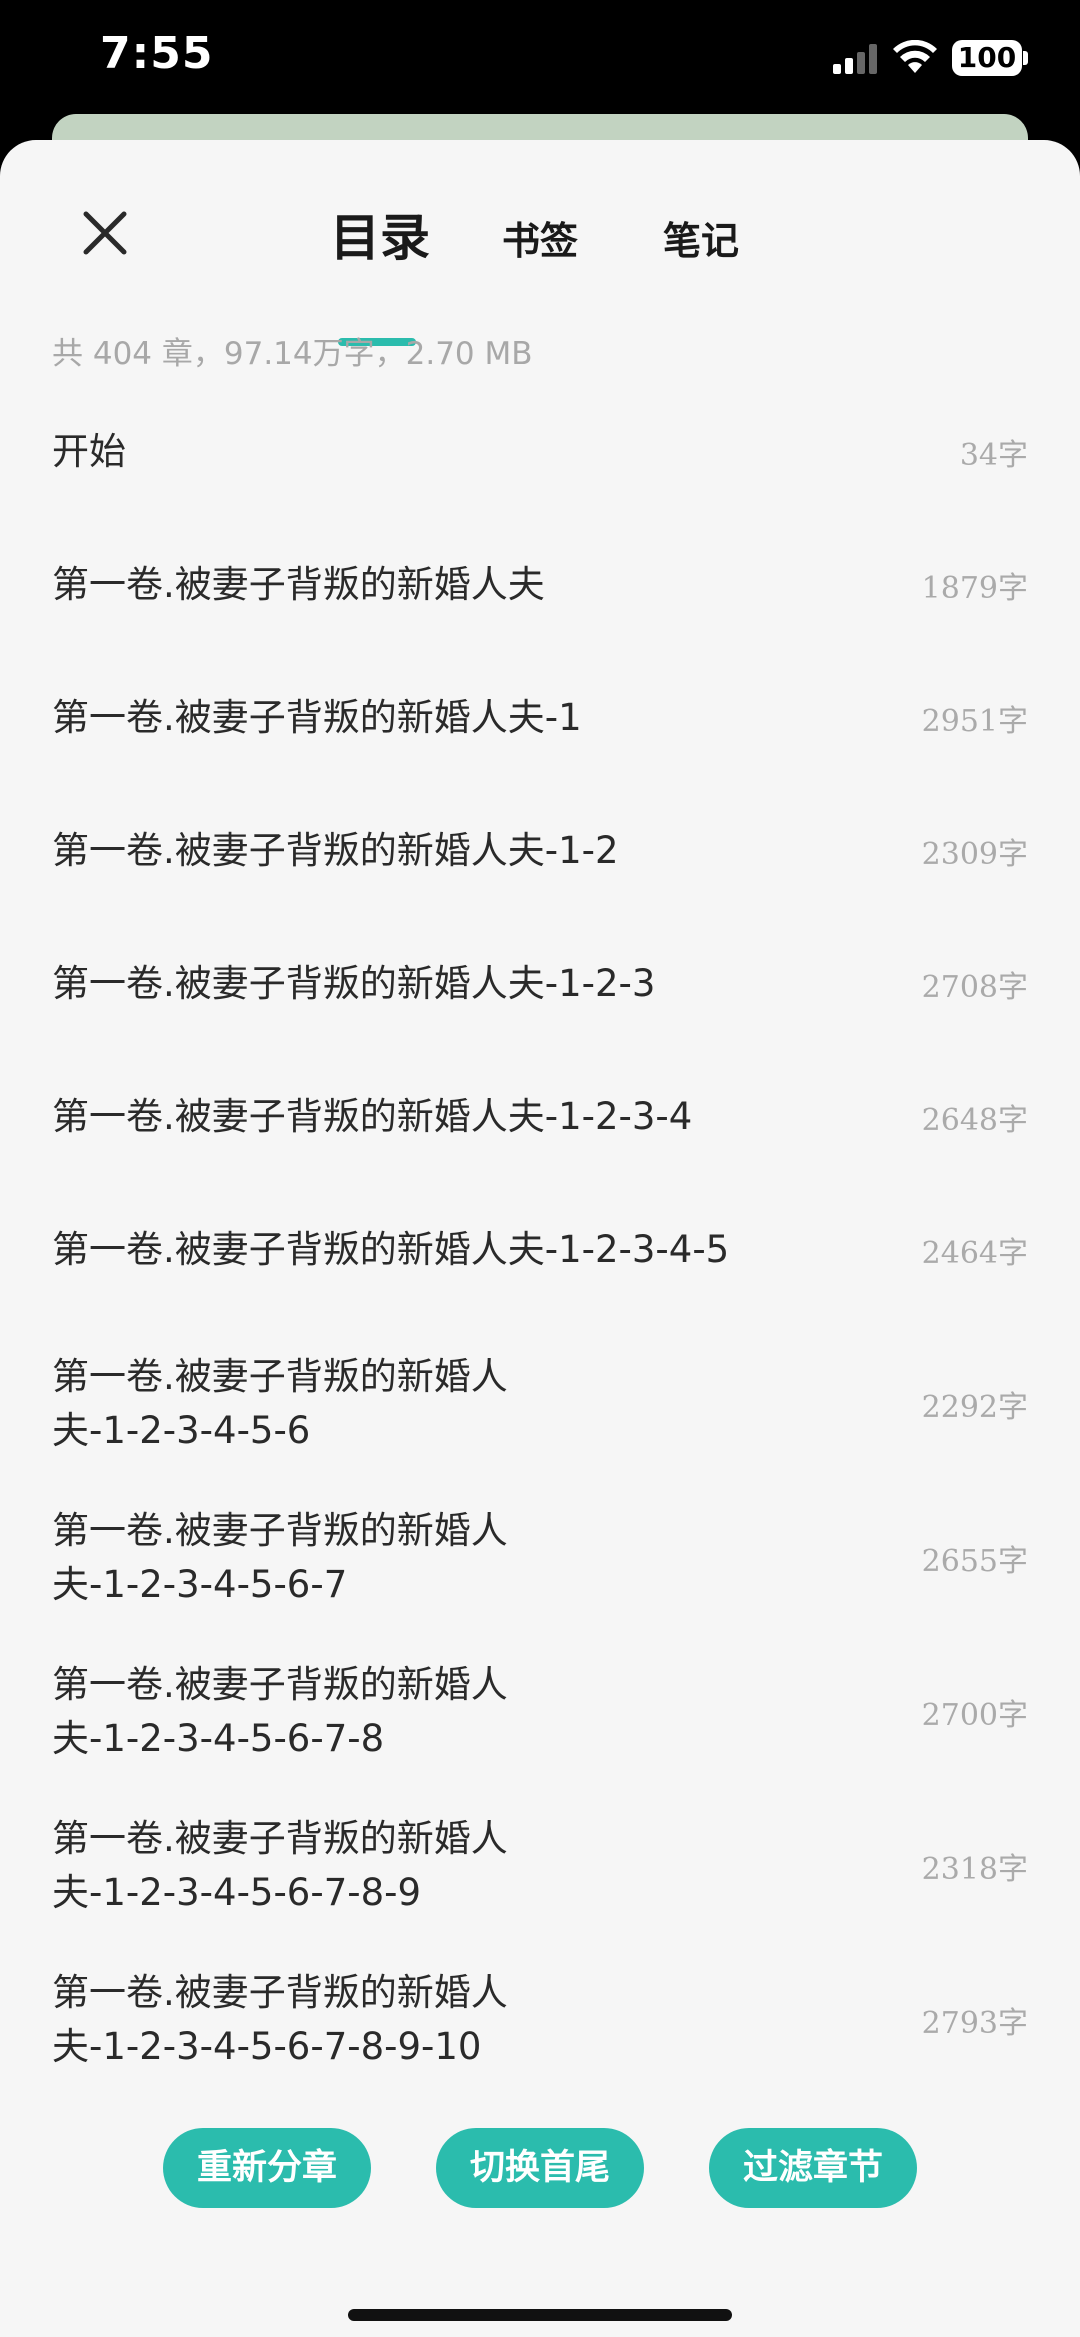 The height and width of the screenshot is (2337, 1080). What do you see at coordinates (540, 1558) in the screenshot?
I see `list-item: 第一卷.被妻子背叛的新婚人夫-1-2-3-4-5-6-7 2655字` at bounding box center [540, 1558].